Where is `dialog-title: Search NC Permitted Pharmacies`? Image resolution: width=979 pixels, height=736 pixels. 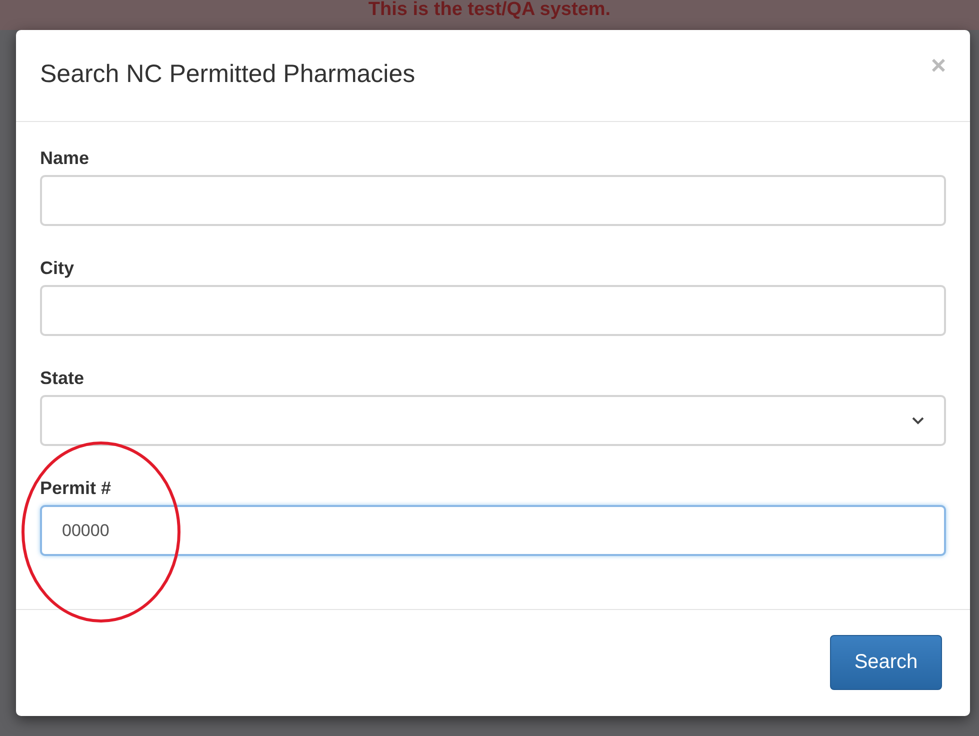 dialog-title: Search NC Permitted Pharmacies is located at coordinates (228, 74).